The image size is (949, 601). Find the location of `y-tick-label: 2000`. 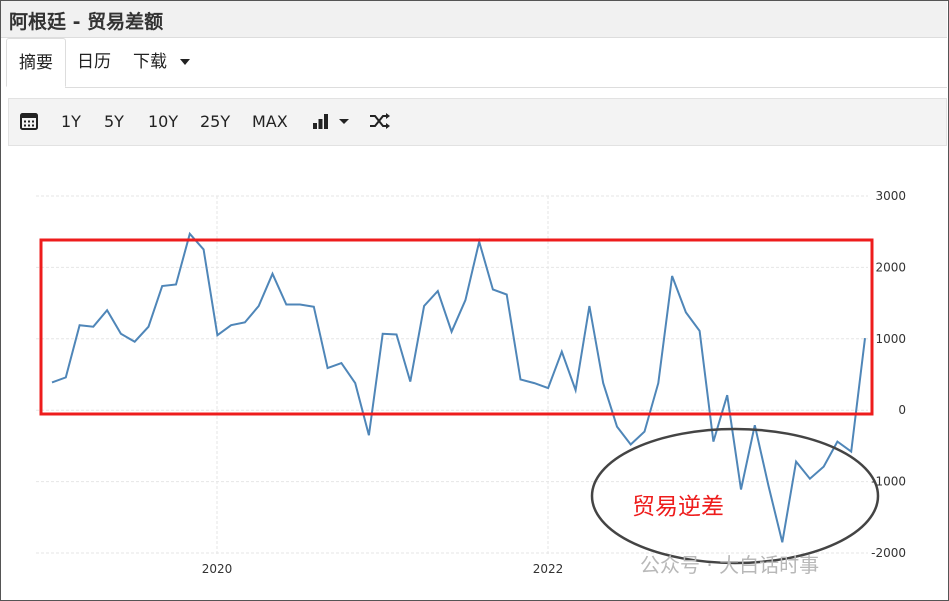

y-tick-label: 2000 is located at coordinates (890, 267).